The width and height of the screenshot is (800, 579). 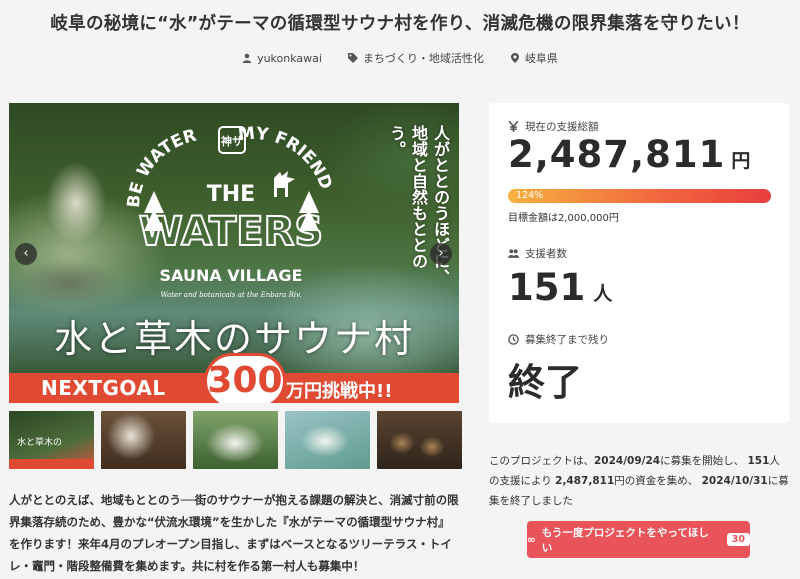 What do you see at coordinates (738, 539) in the screenshot?
I see `request-again-count: 30` at bounding box center [738, 539].